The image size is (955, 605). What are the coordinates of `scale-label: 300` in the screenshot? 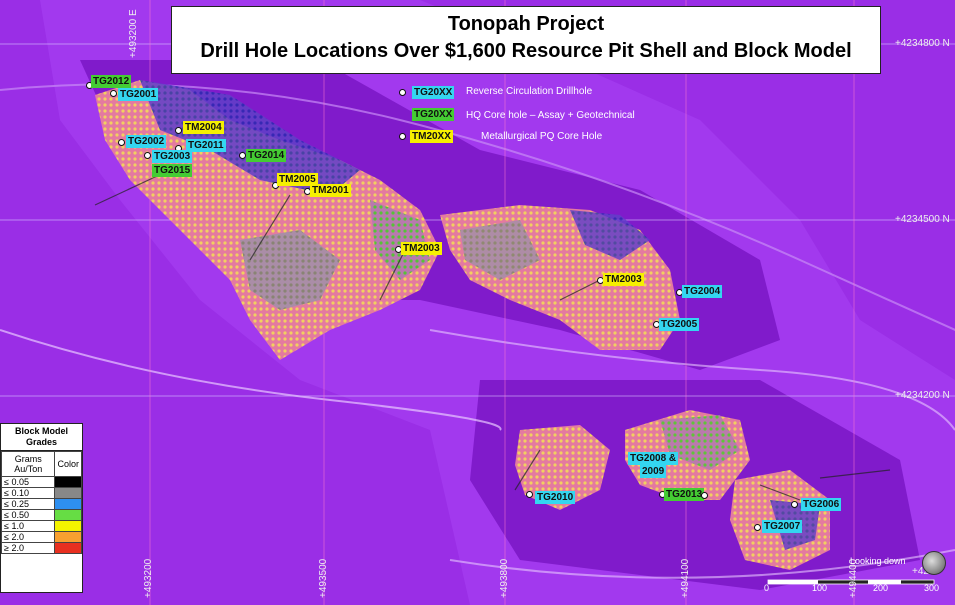 It's located at (932, 588).